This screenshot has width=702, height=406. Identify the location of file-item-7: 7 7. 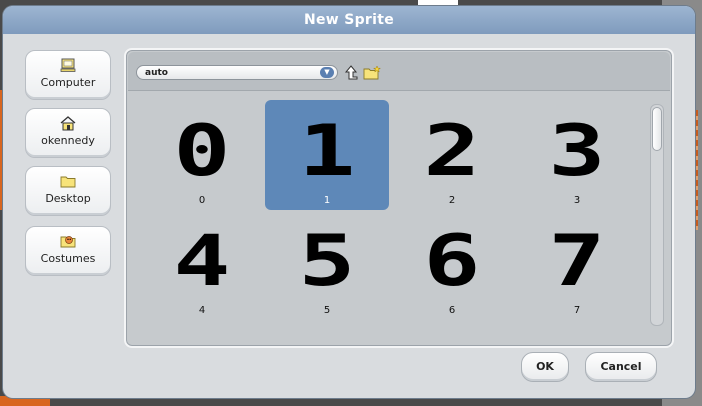
(577, 265).